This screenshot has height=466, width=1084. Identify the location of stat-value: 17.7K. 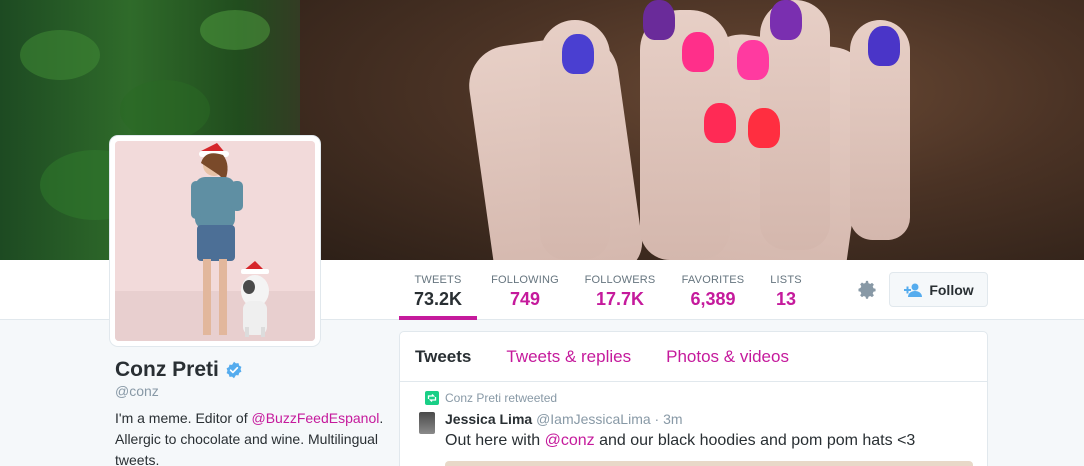
(620, 299).